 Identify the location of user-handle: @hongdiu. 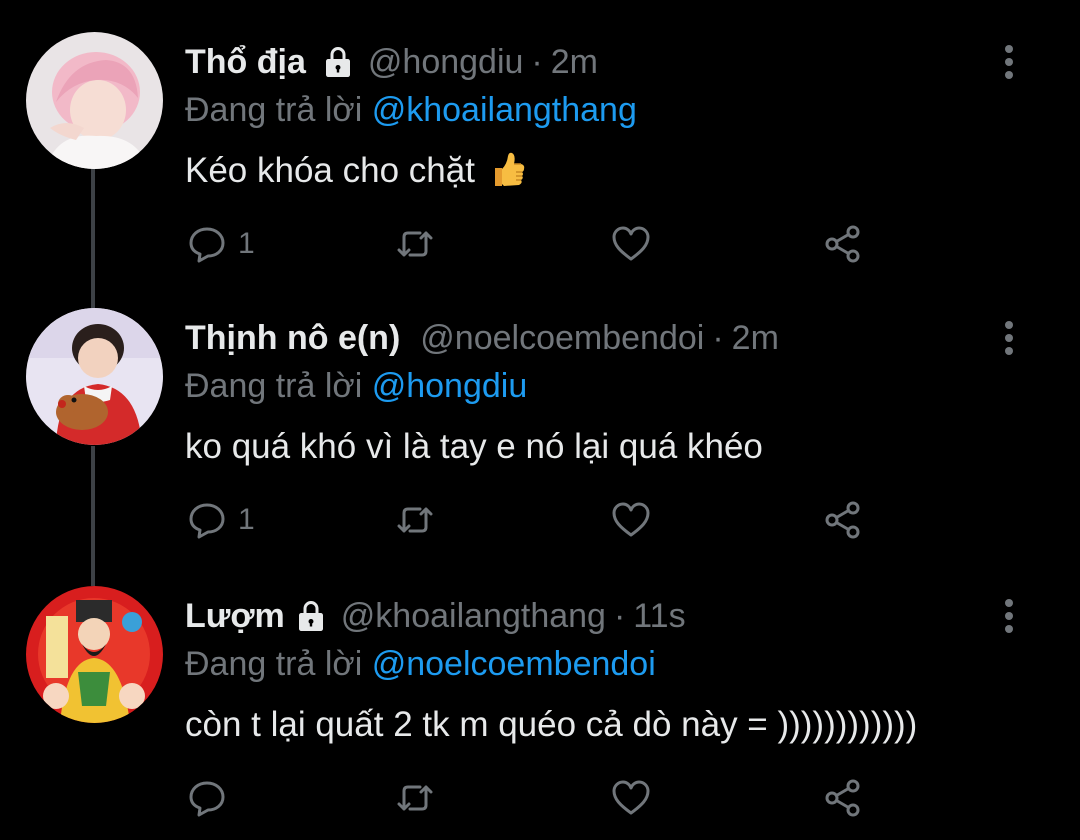
(446, 62).